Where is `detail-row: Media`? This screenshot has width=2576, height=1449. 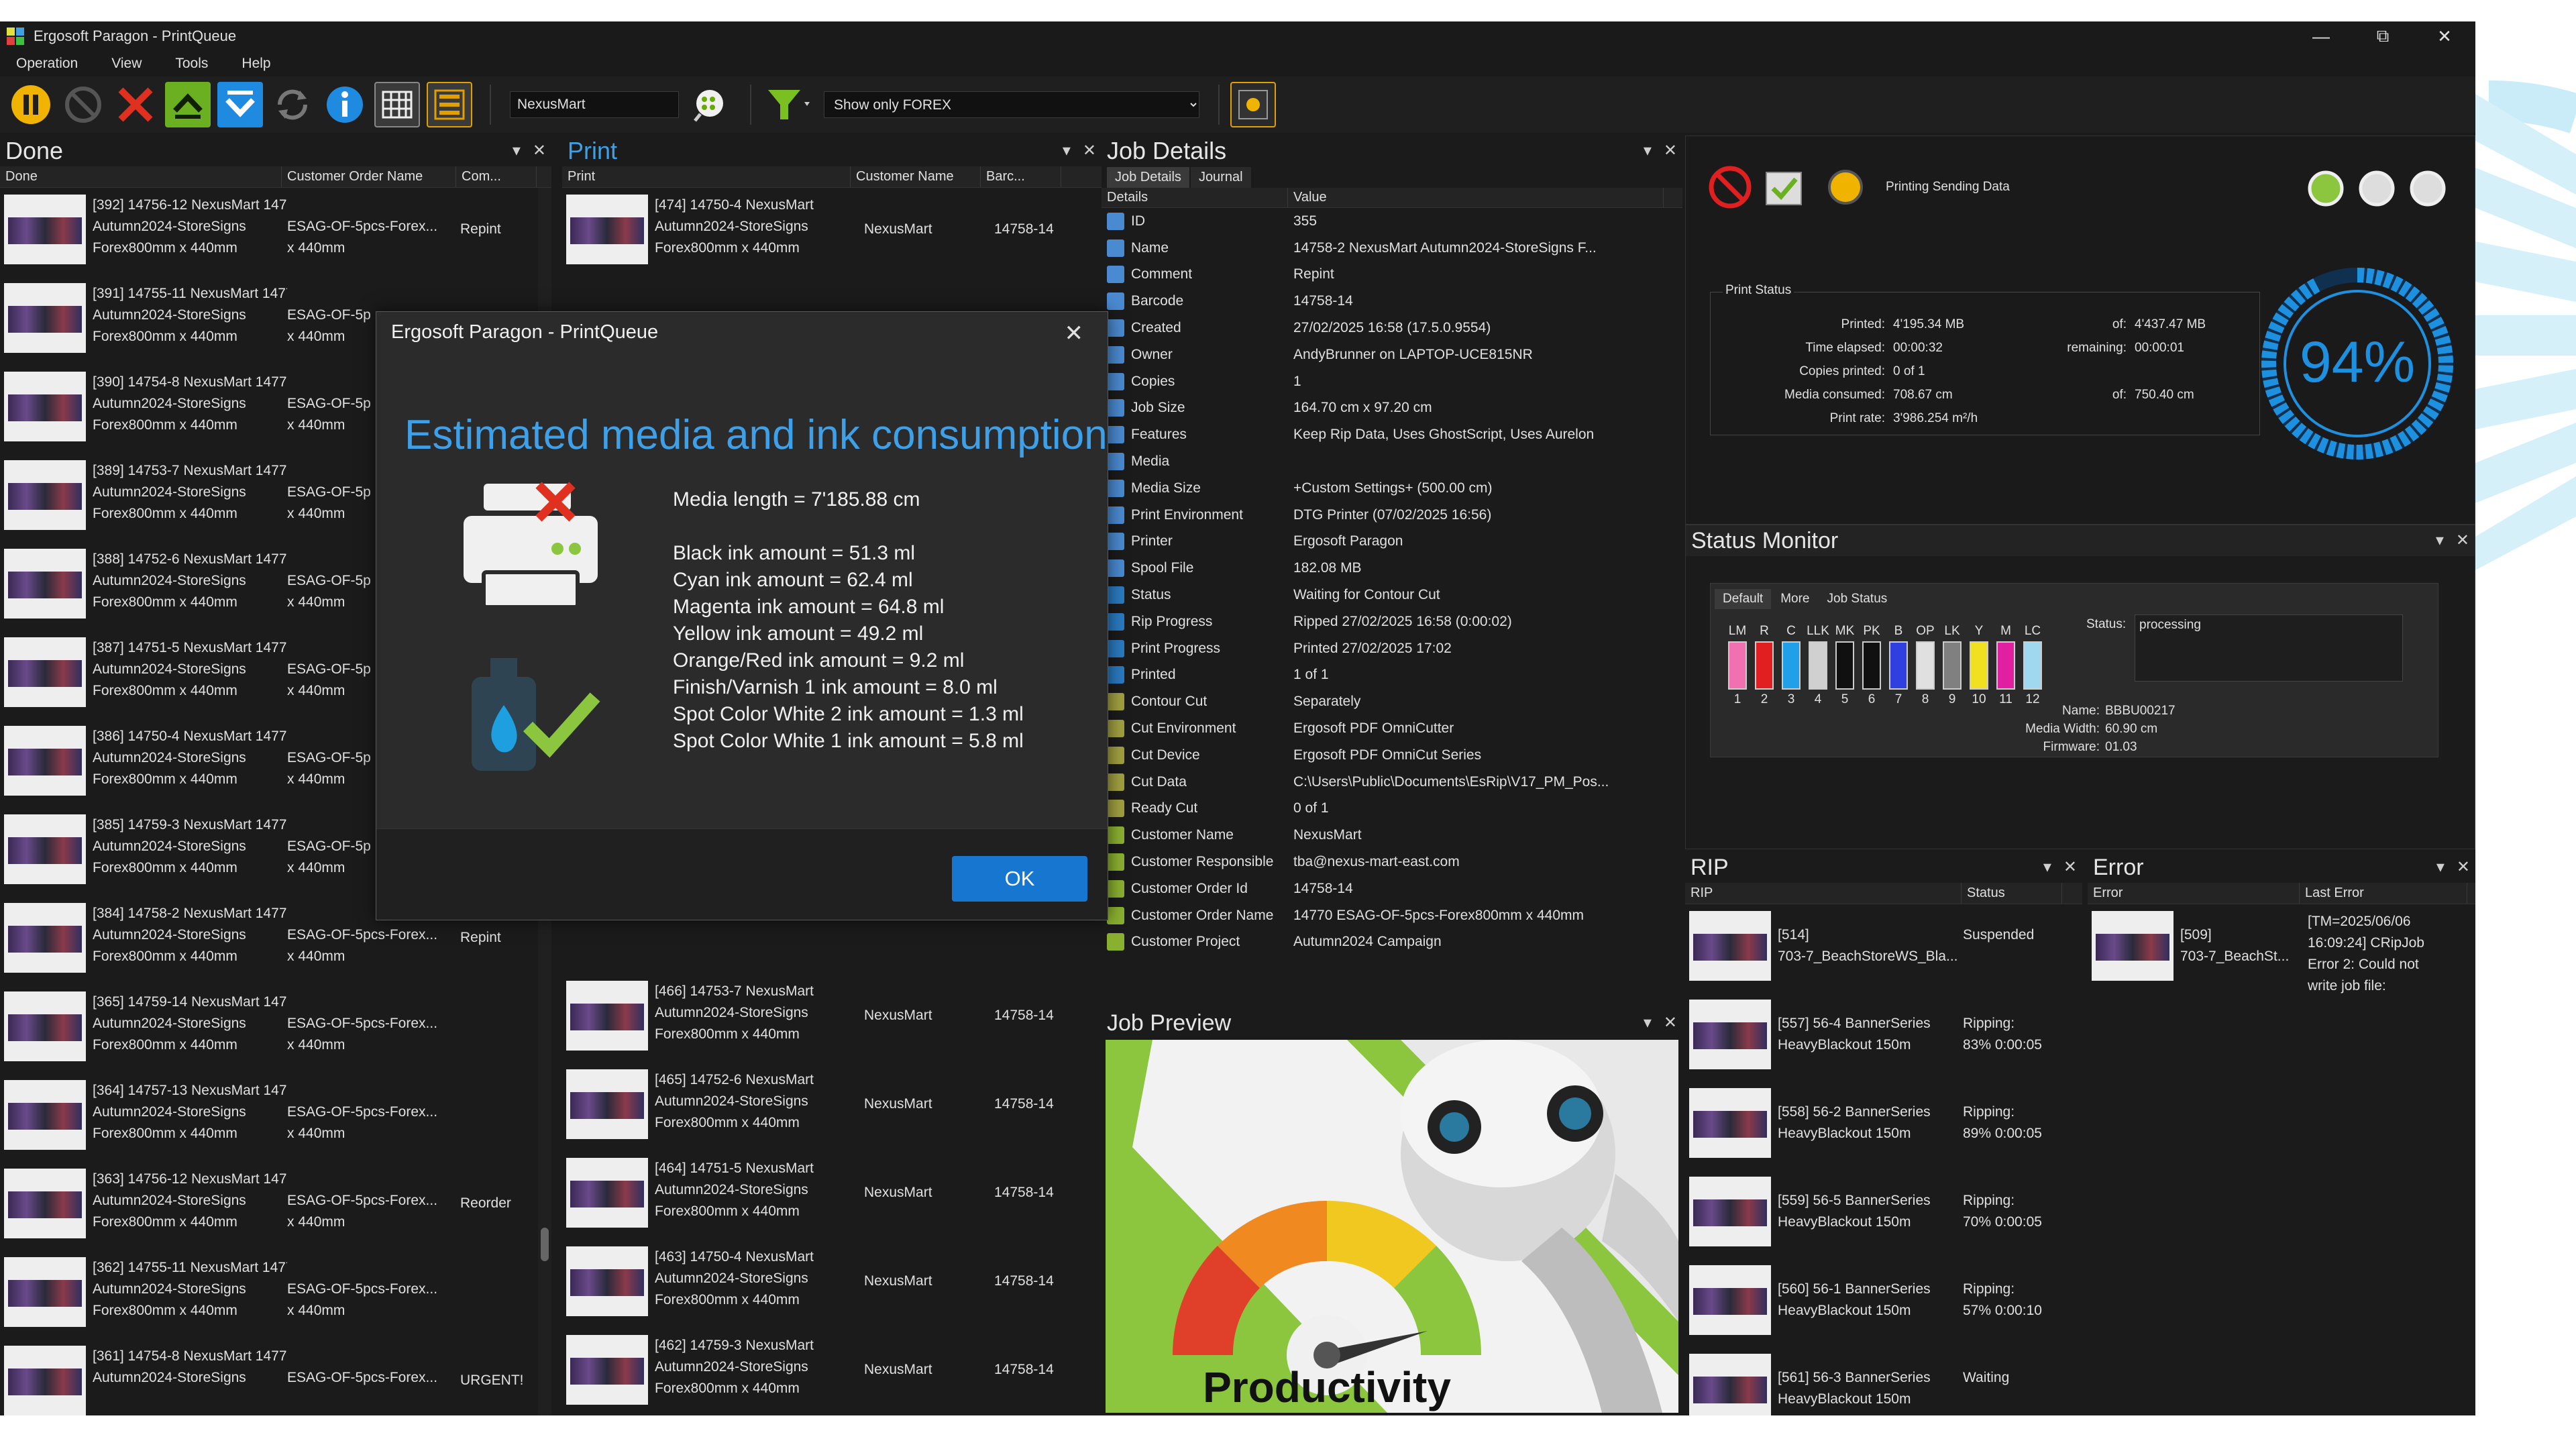 detail-row: Media is located at coordinates (1392, 461).